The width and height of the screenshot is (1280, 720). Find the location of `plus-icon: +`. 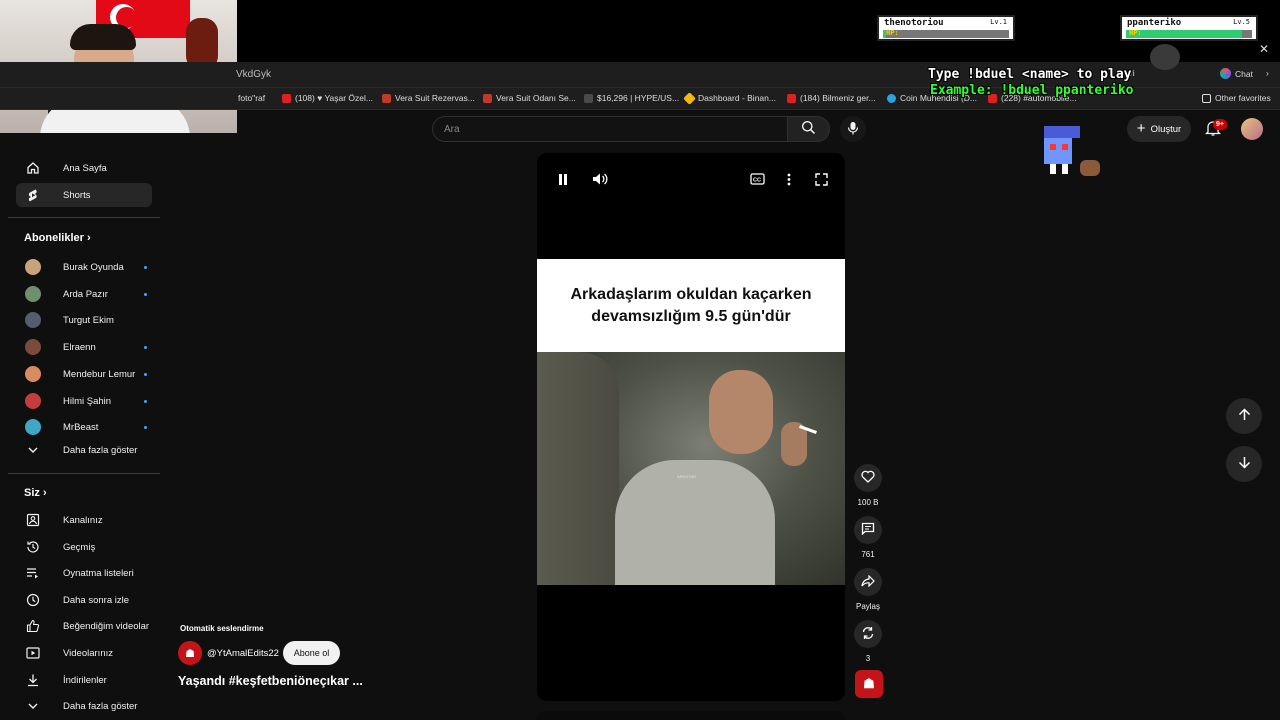

plus-icon: + is located at coordinates (1141, 128).